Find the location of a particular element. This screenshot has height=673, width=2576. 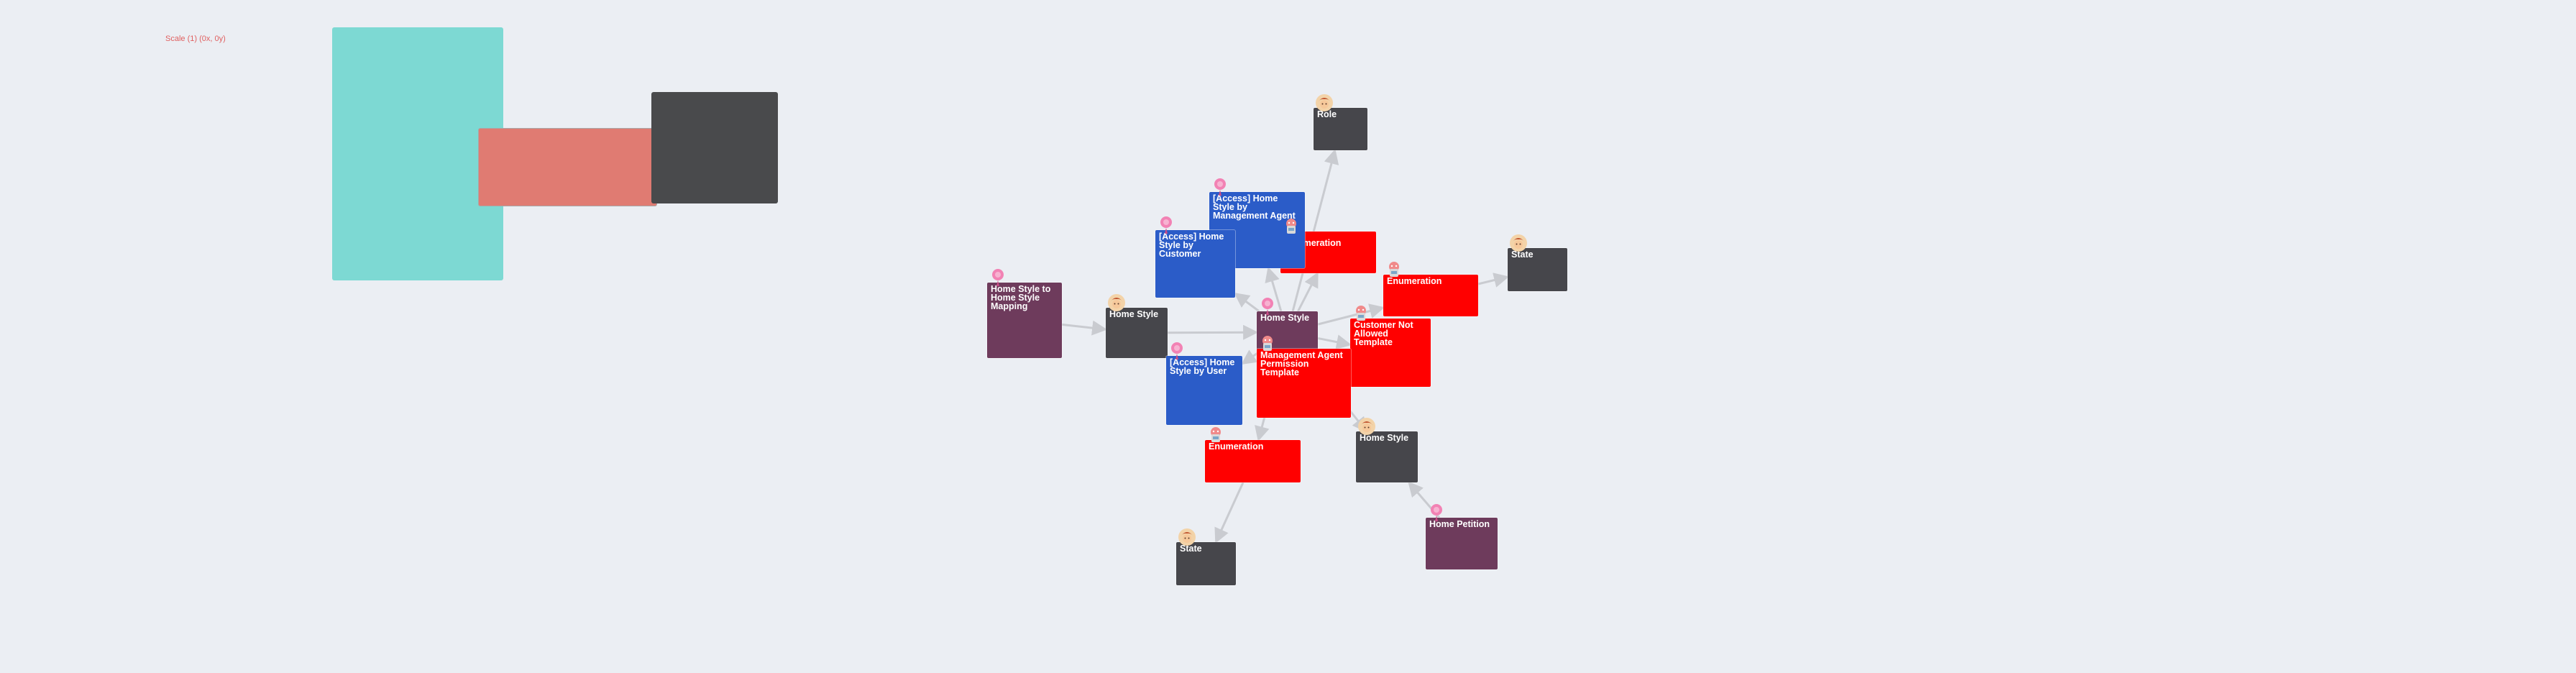

edge-home_style_center-to-access_customer is located at coordinates (1247, 302).